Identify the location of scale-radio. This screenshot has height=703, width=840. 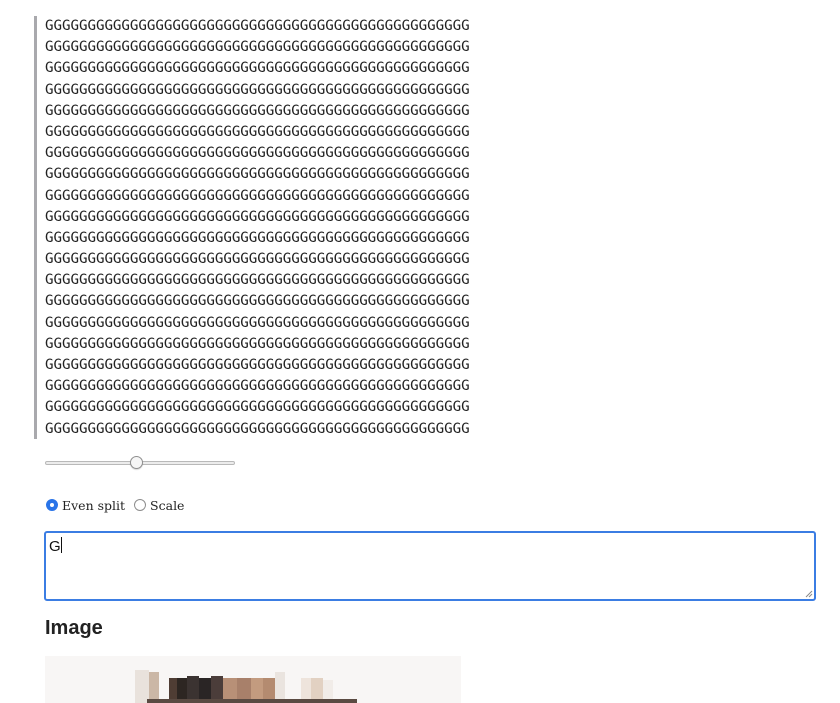
(140, 505).